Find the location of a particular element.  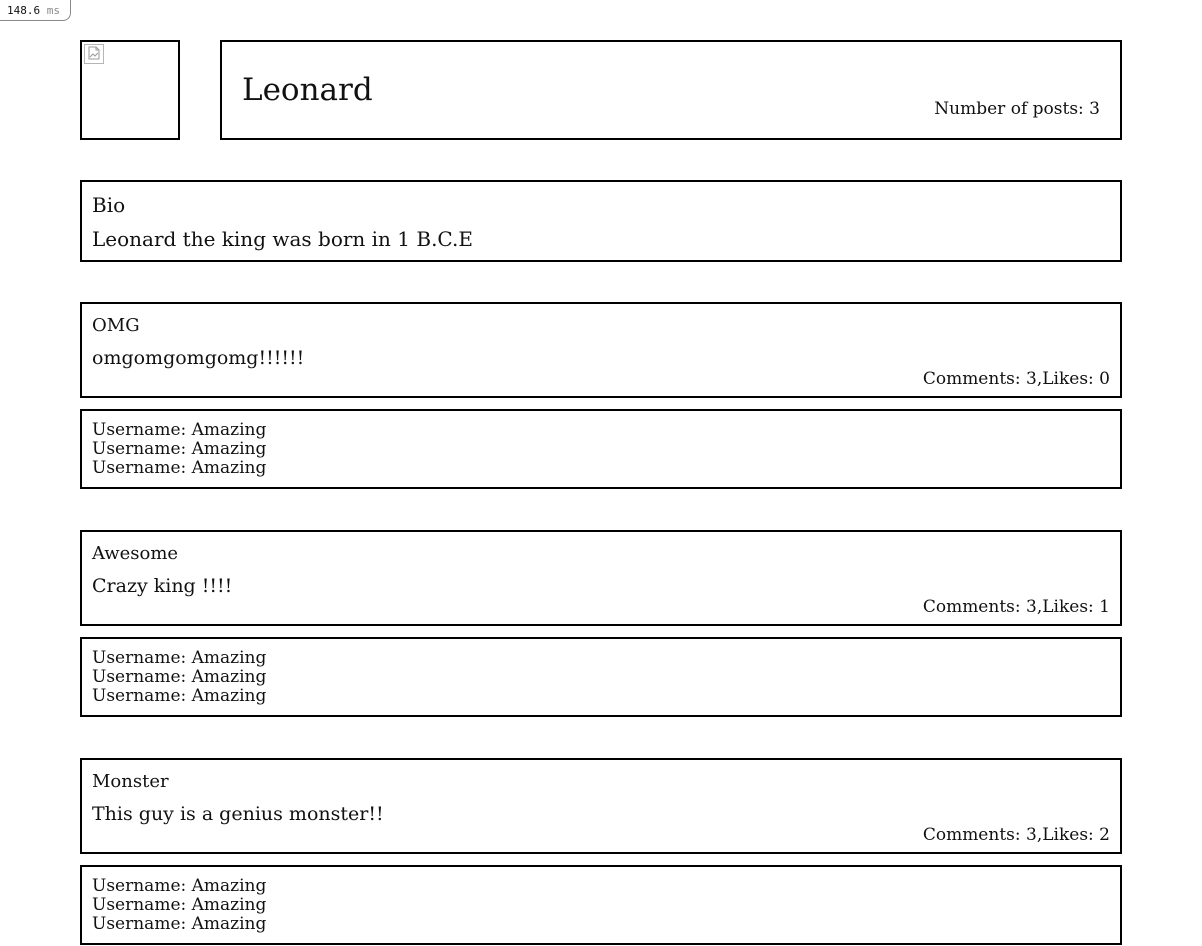

profile-header: Leonard Number of posts: 3 is located at coordinates (671, 90).